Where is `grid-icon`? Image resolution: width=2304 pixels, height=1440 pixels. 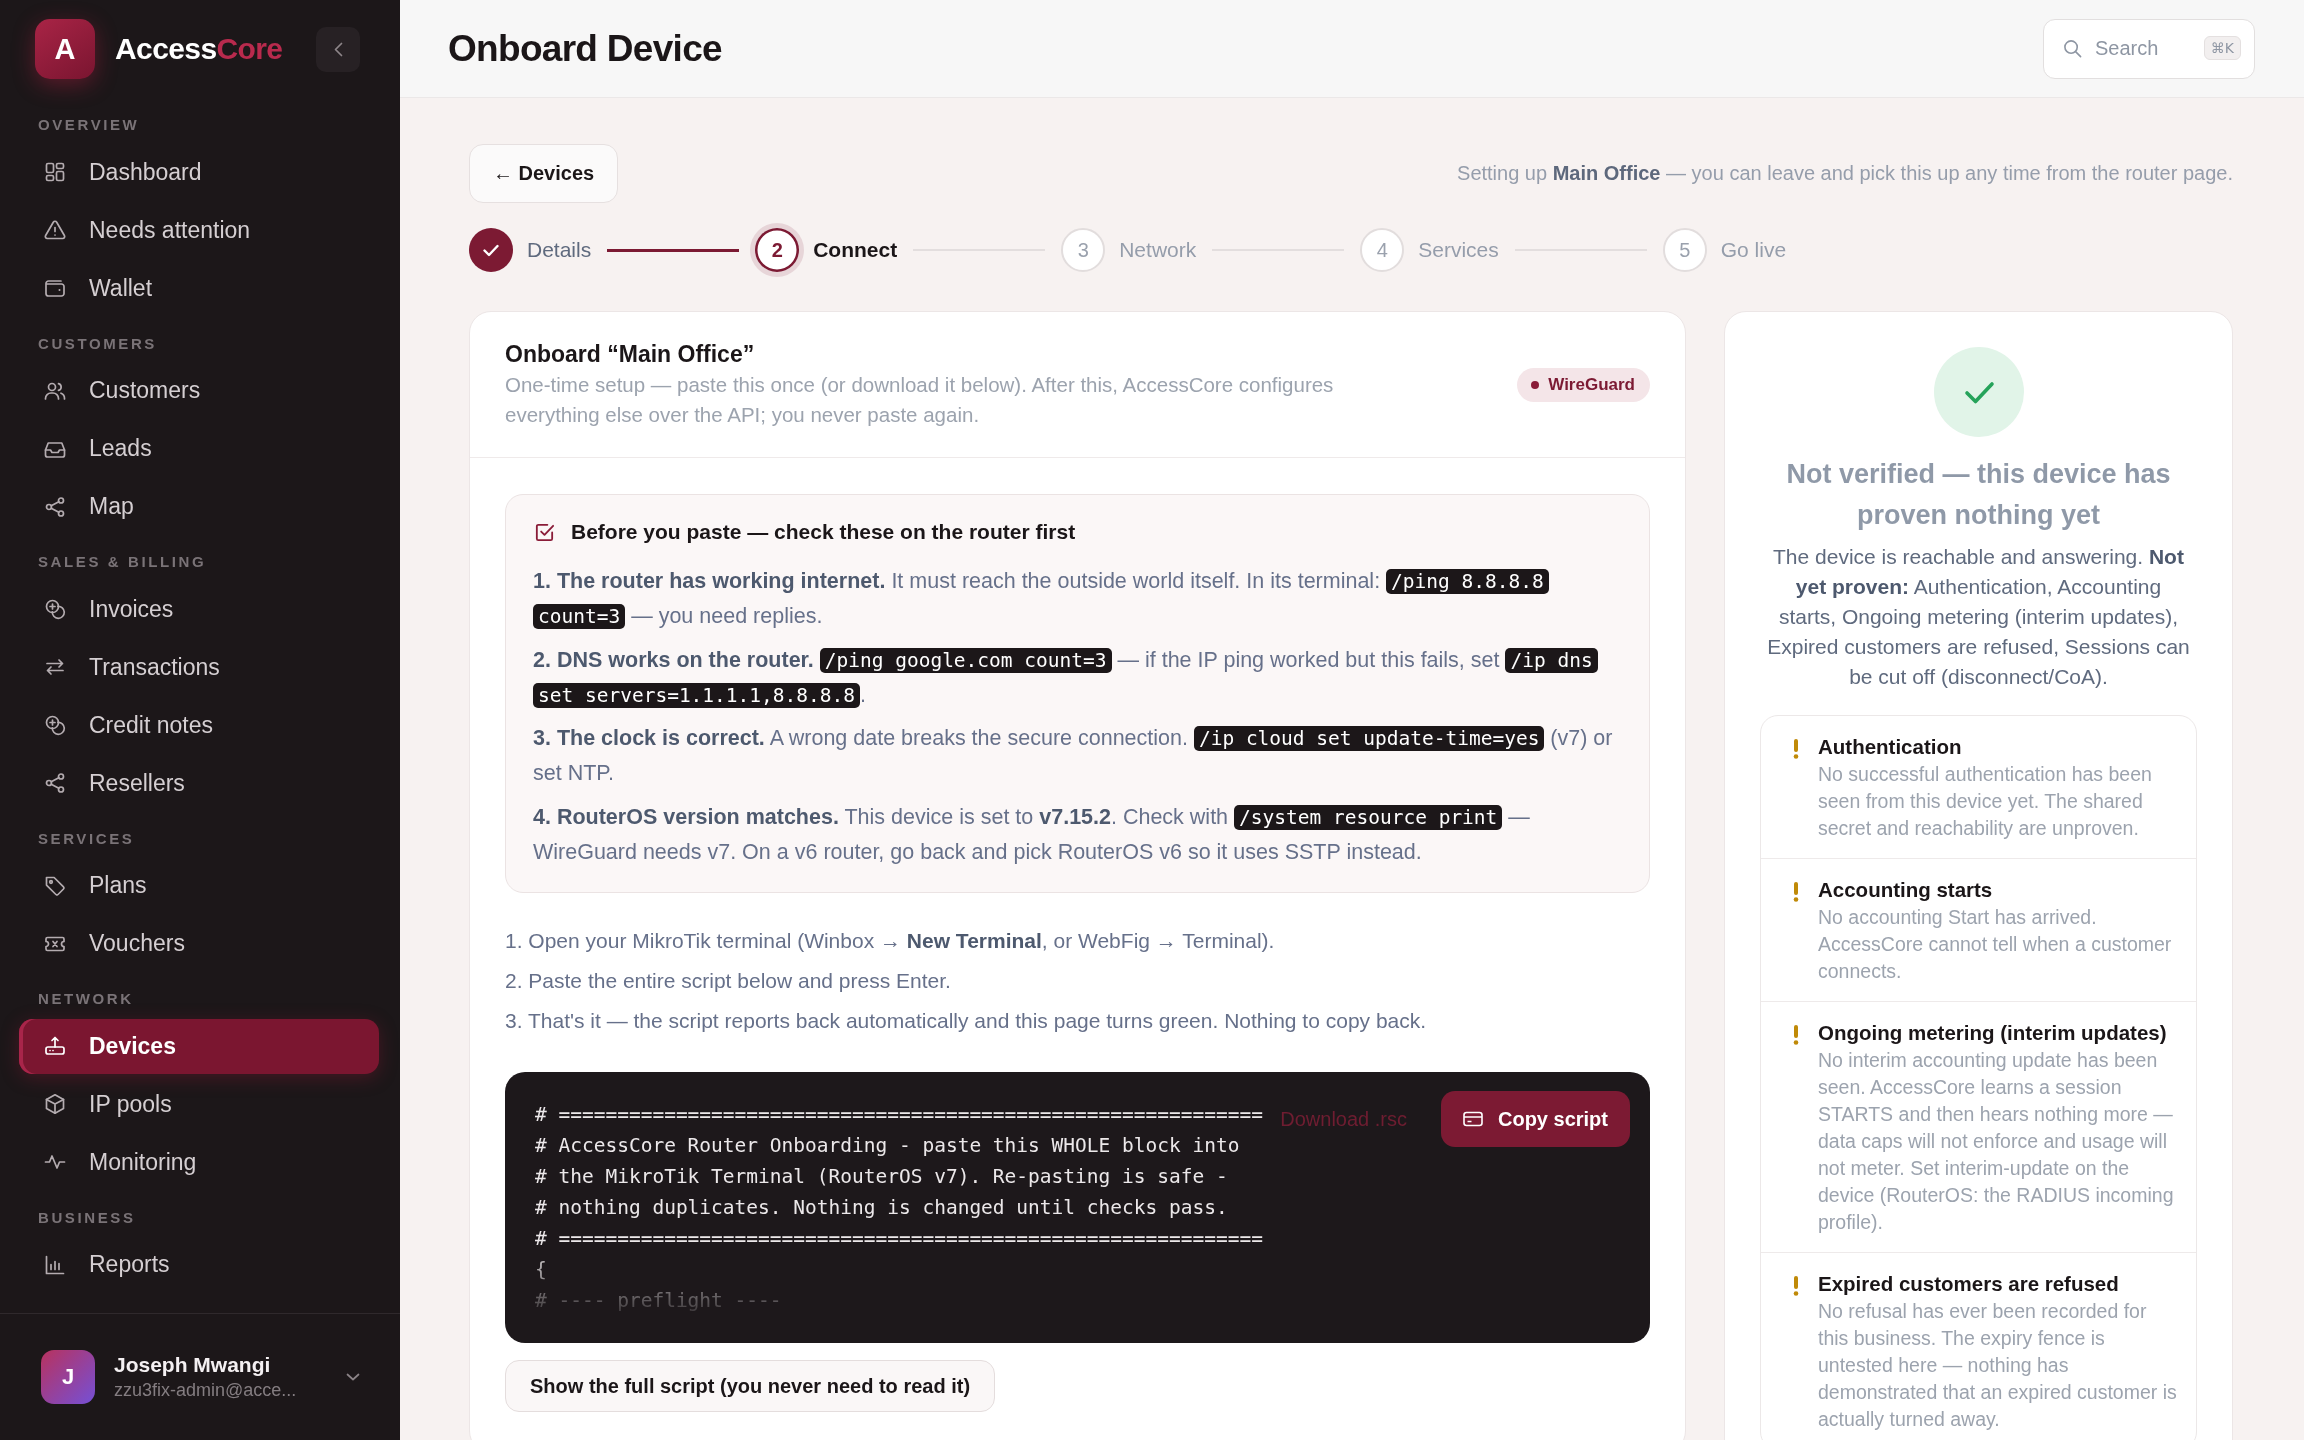 grid-icon is located at coordinates (55, 172).